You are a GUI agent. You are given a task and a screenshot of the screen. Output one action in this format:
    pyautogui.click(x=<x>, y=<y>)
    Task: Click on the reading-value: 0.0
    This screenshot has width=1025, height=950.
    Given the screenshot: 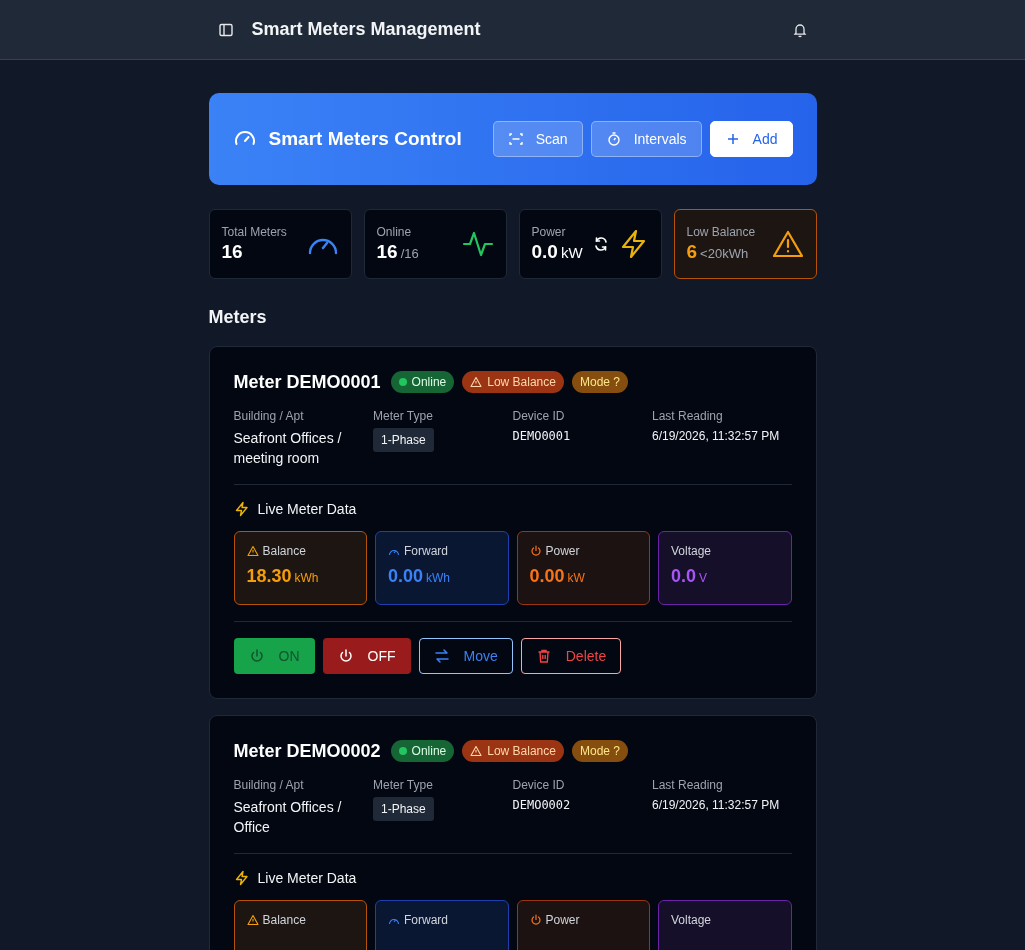 What is the action you would take?
    pyautogui.click(x=684, y=576)
    